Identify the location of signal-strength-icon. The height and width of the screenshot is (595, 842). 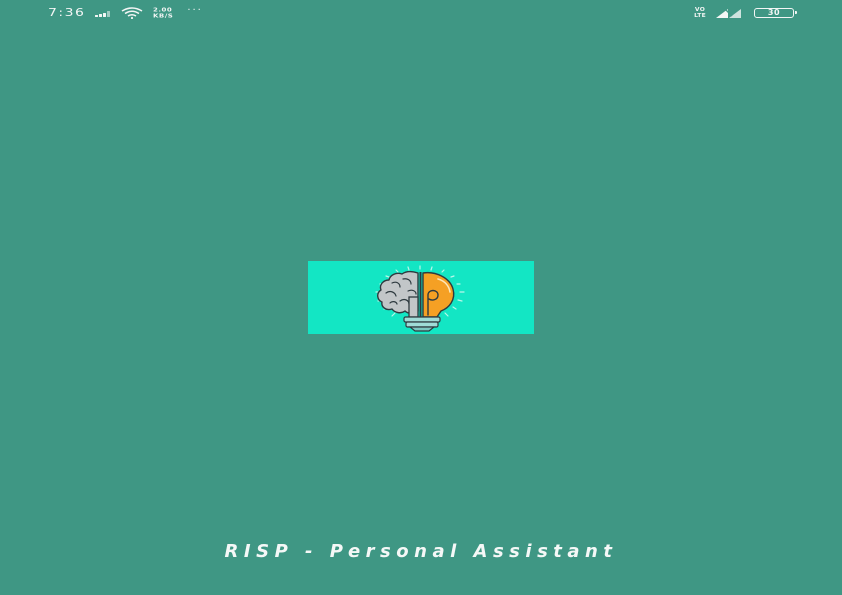
(102, 13).